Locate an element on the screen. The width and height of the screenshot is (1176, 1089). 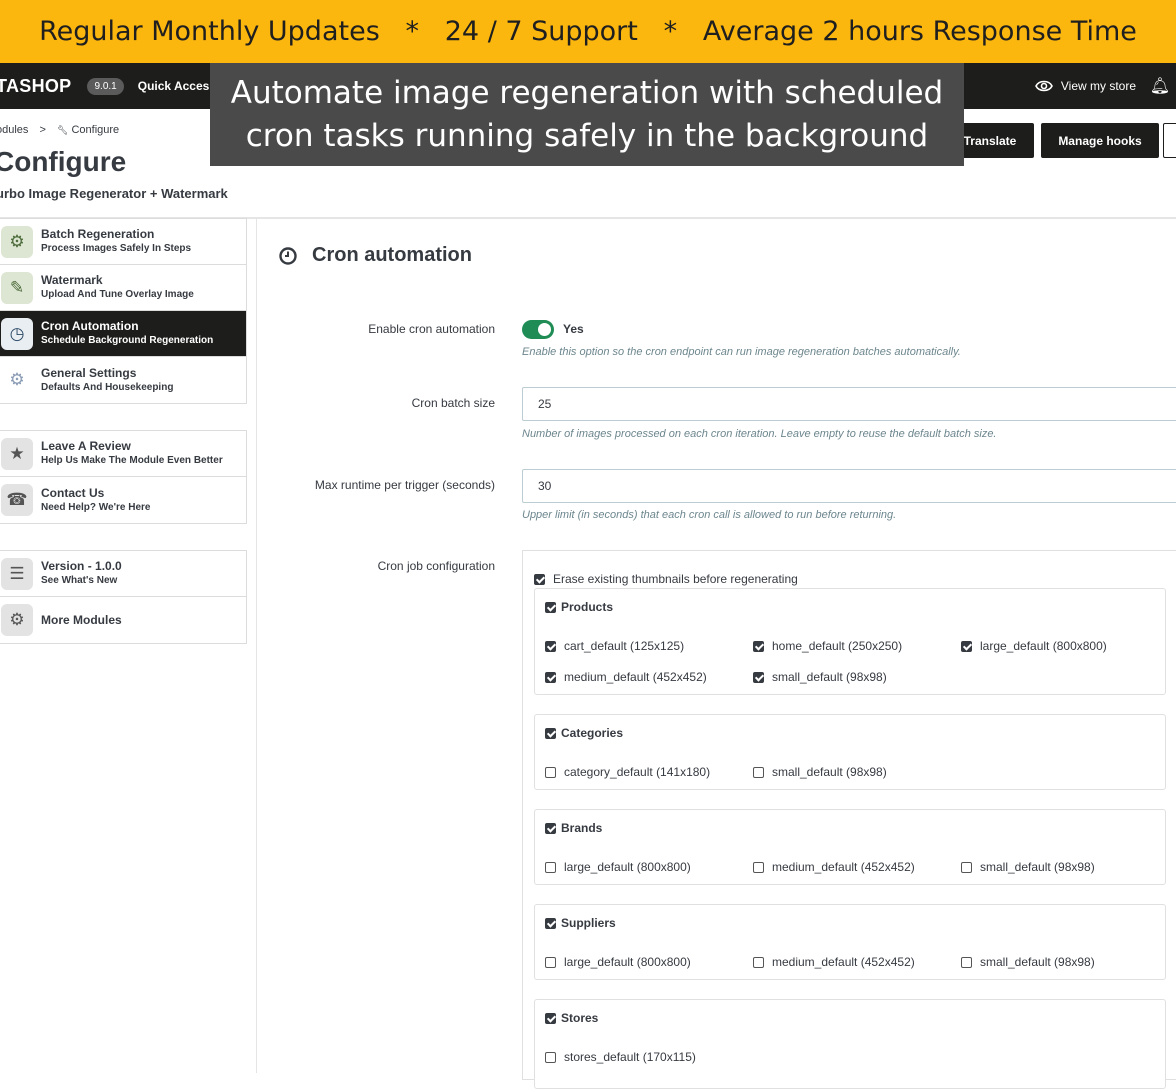
image-type-checkbox: category_default (141x180) is located at coordinates (627, 772).